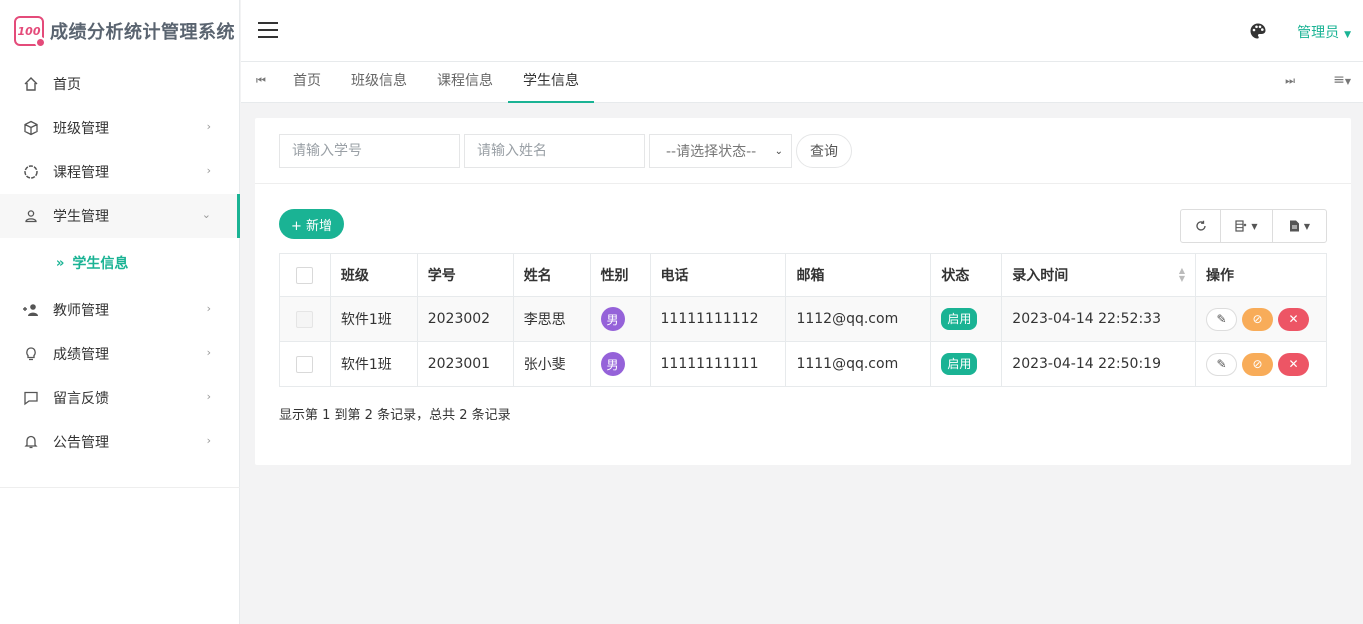 Image resolution: width=1363 pixels, height=624 pixels. I want to click on column-header-name: 姓名, so click(551, 275).